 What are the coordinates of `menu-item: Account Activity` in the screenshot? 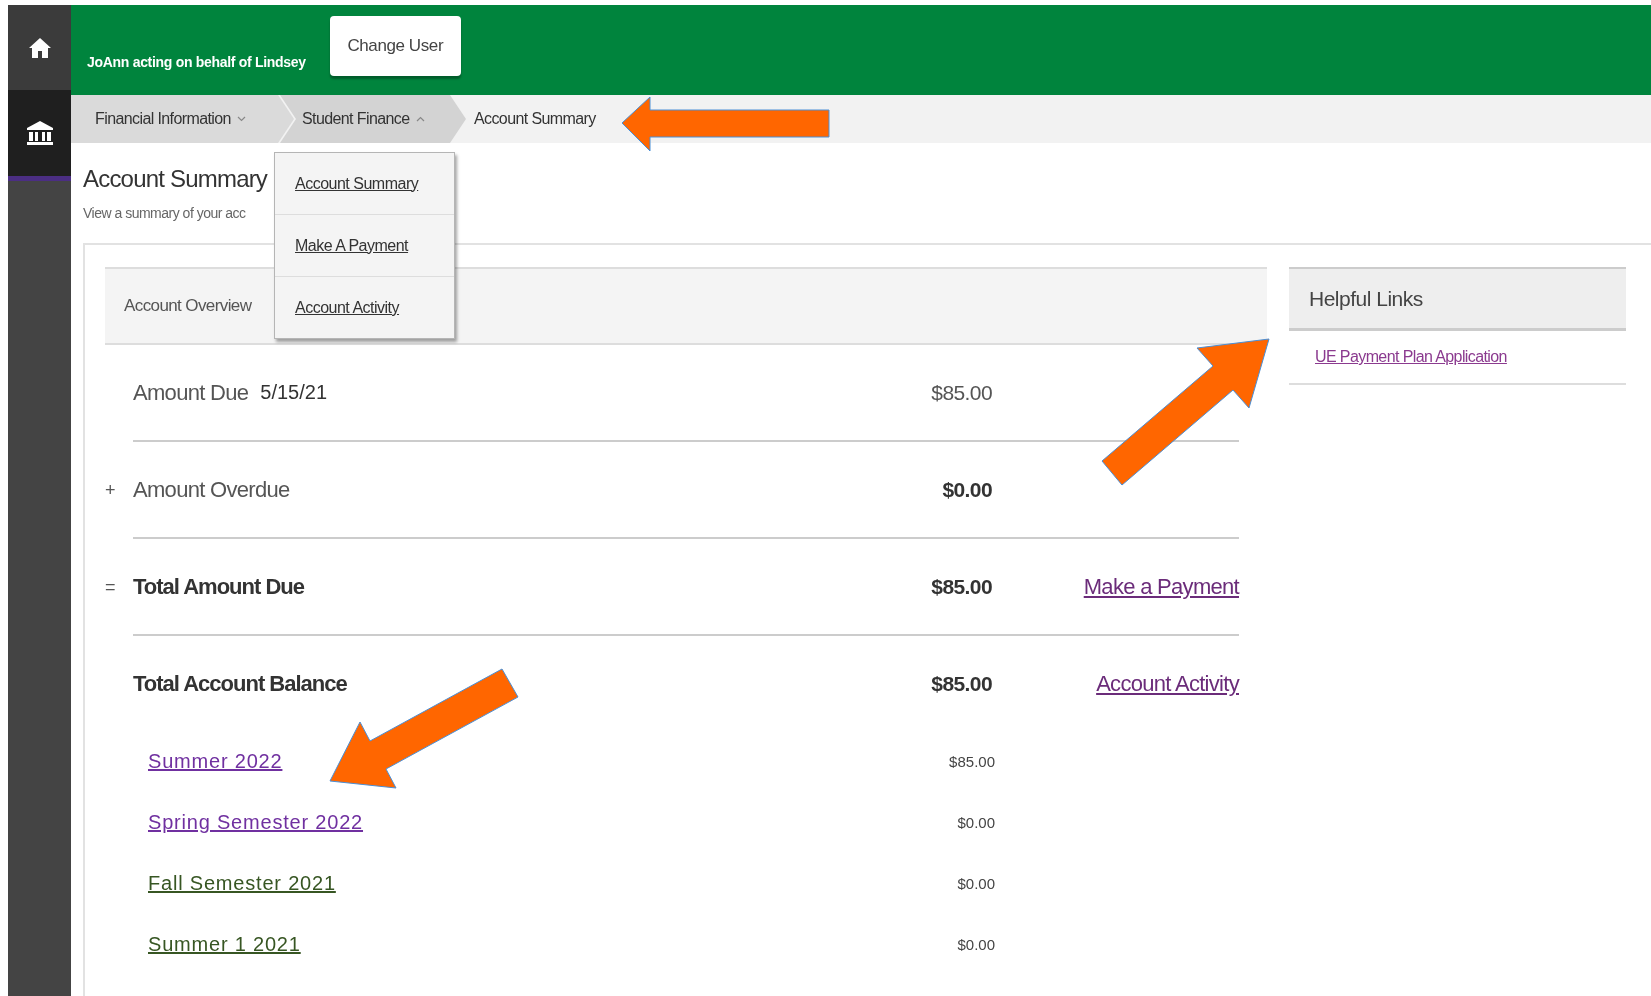 It's located at (364, 307).